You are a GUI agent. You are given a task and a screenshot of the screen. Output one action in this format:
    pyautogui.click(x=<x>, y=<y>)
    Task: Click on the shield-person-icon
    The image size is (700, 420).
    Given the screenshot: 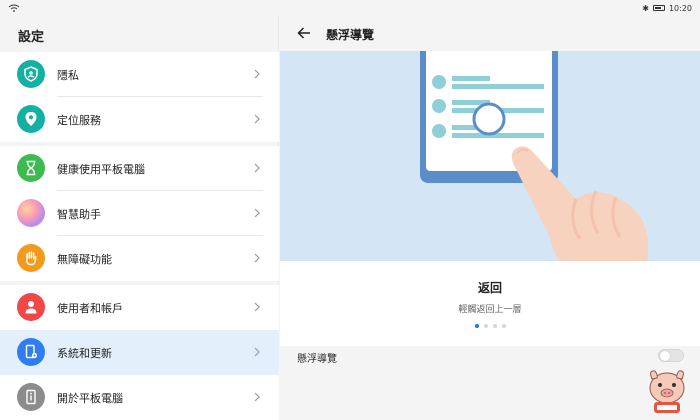 What is the action you would take?
    pyautogui.click(x=31, y=74)
    